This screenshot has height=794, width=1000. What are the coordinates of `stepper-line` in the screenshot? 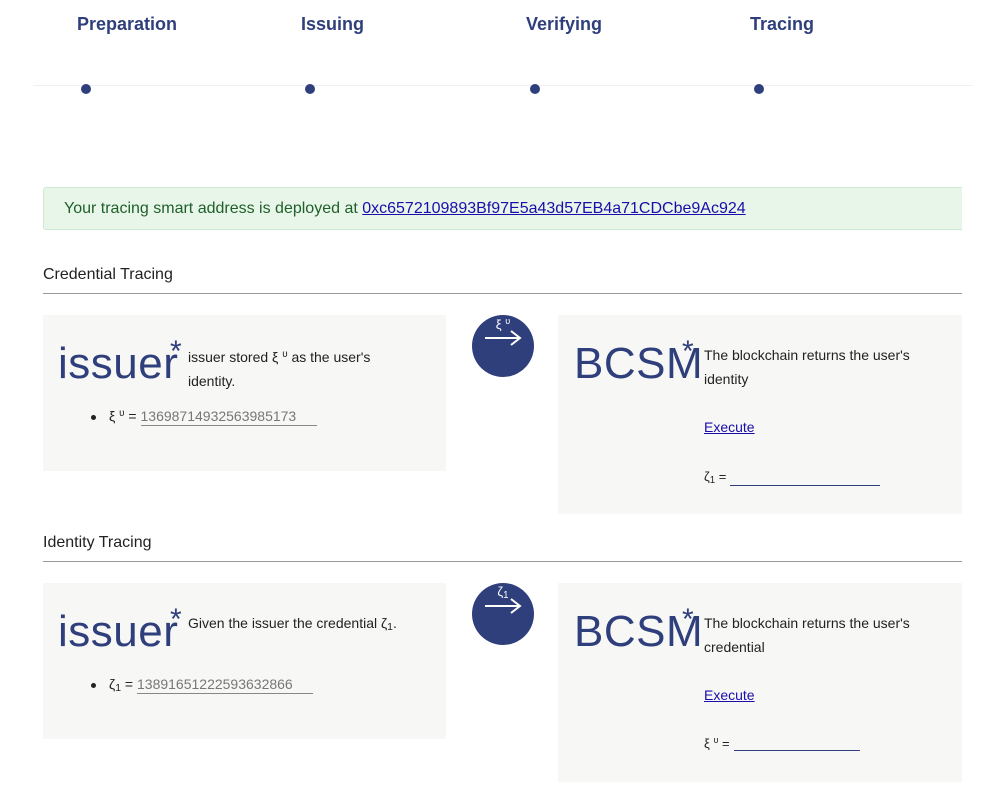 It's located at (503, 85).